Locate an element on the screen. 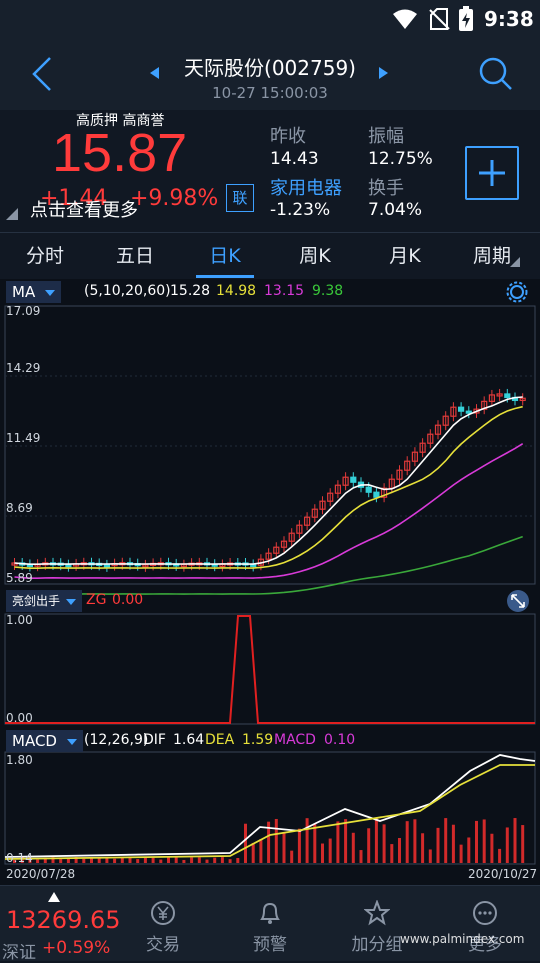 This screenshot has width=540, height=963. tab-intraday: 分时 is located at coordinates (45, 256).